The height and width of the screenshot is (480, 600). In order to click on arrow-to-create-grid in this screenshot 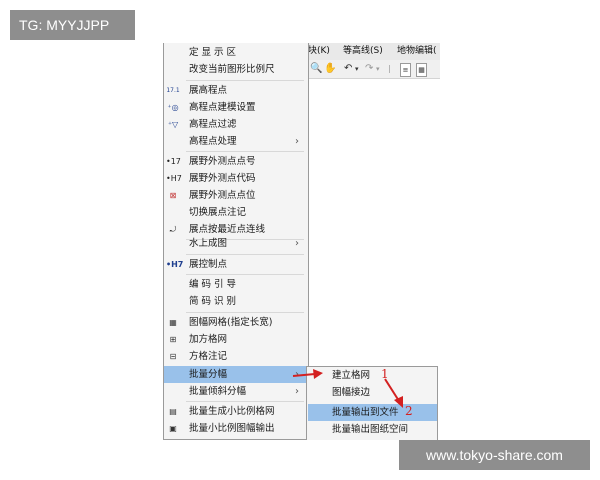, I will do `click(304, 375)`.